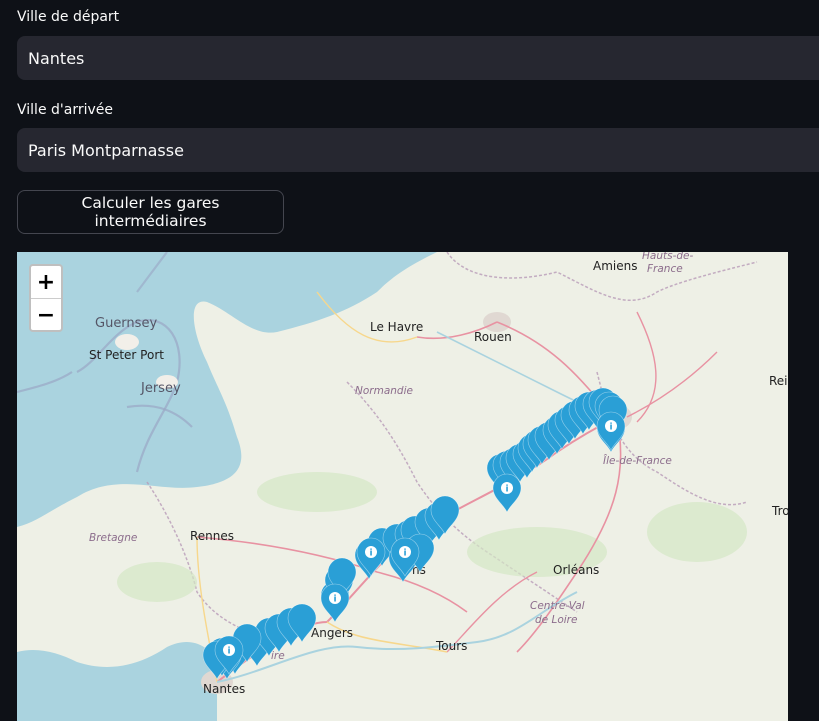 The image size is (819, 721). Describe the element at coordinates (418, 58) in the screenshot. I see `departure-input: Nantes` at that location.